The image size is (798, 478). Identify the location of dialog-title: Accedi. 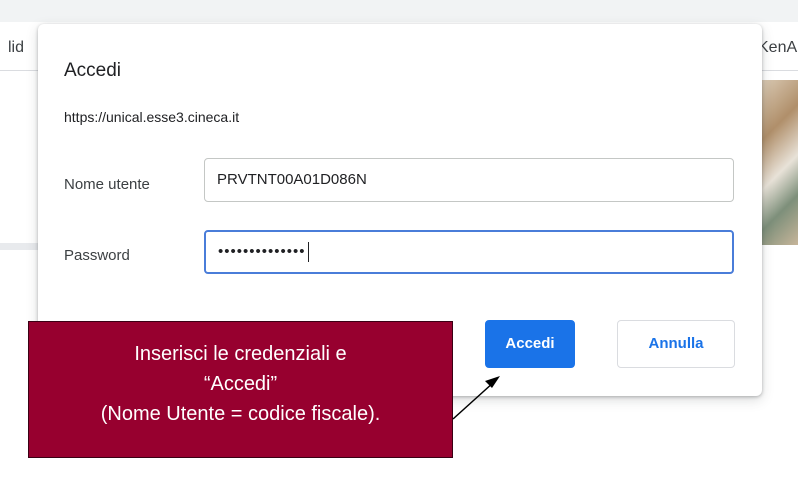
(93, 70).